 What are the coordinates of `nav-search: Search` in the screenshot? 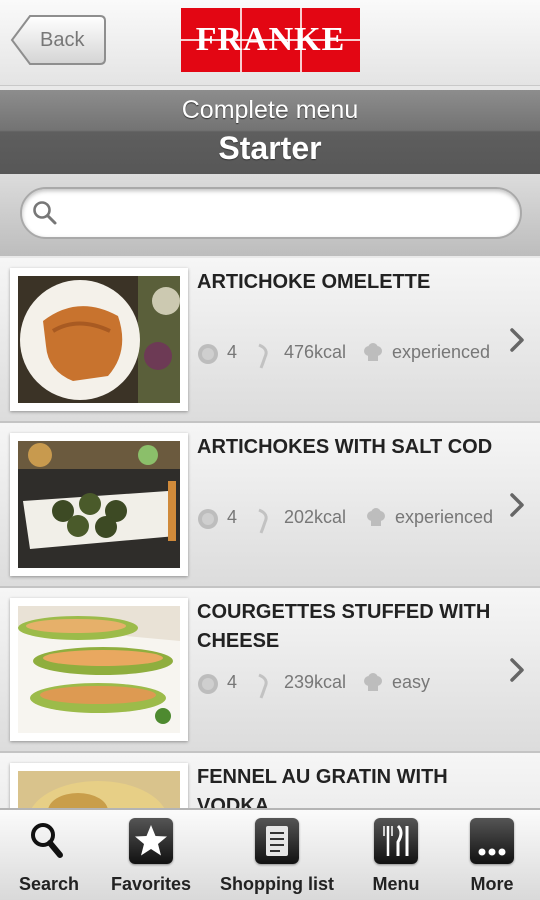 It's located at (49, 855).